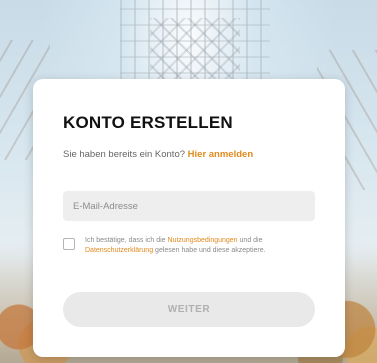 The width and height of the screenshot is (377, 363). Describe the element at coordinates (203, 240) in the screenshot. I see `terms-link: Nutzungsbedingungen` at that location.